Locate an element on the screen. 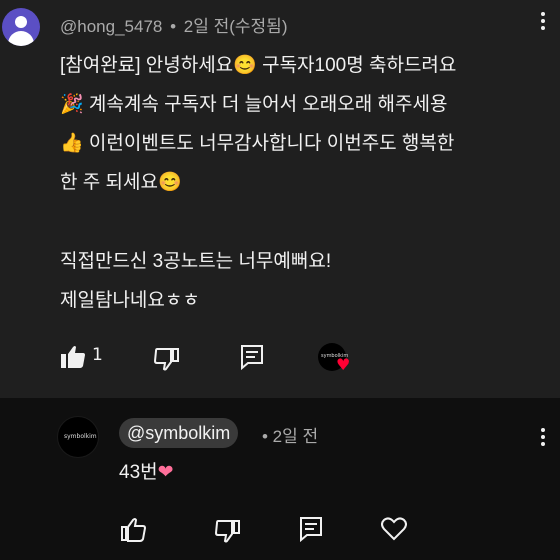 This screenshot has height=560, width=560. reply-like-icon is located at coordinates (133, 530).